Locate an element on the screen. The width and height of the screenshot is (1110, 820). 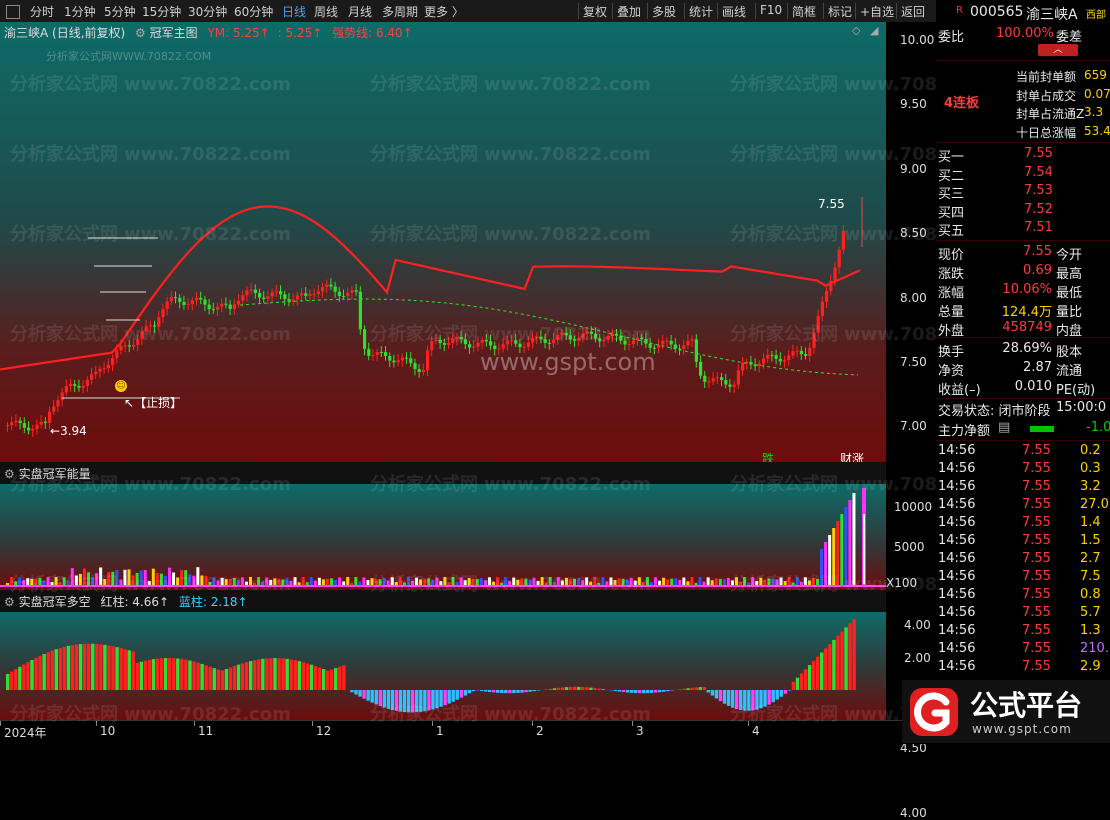
seal-value: 3.3 is located at coordinates (1093, 112).